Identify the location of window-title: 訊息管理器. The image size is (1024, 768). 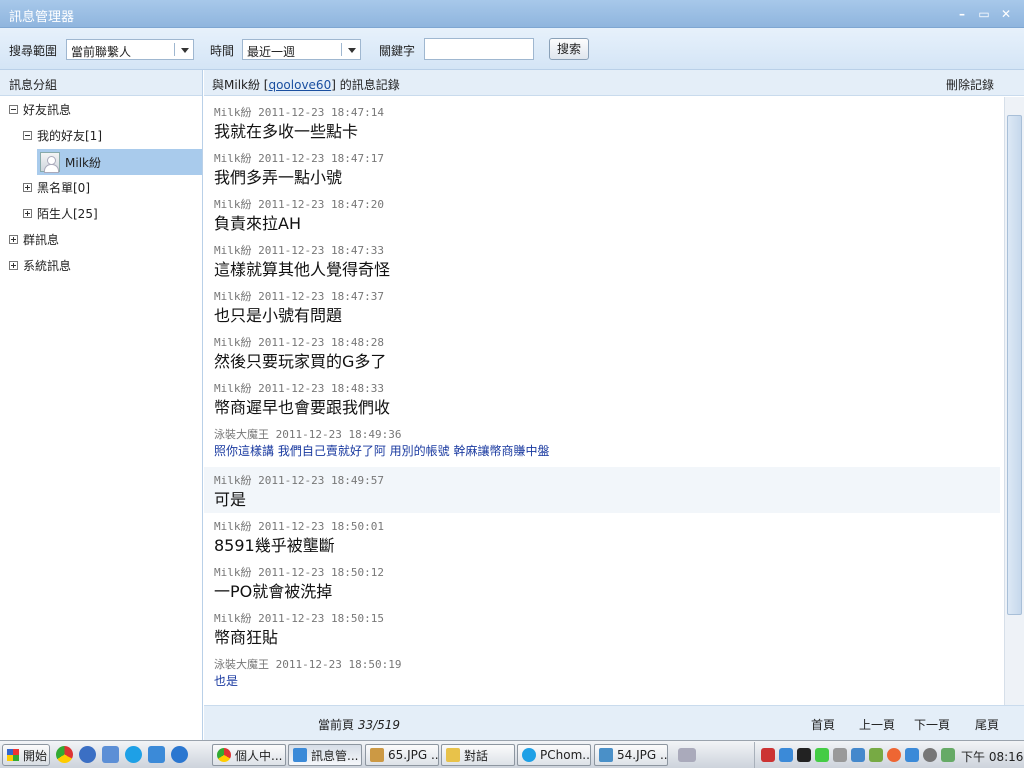
(42, 17).